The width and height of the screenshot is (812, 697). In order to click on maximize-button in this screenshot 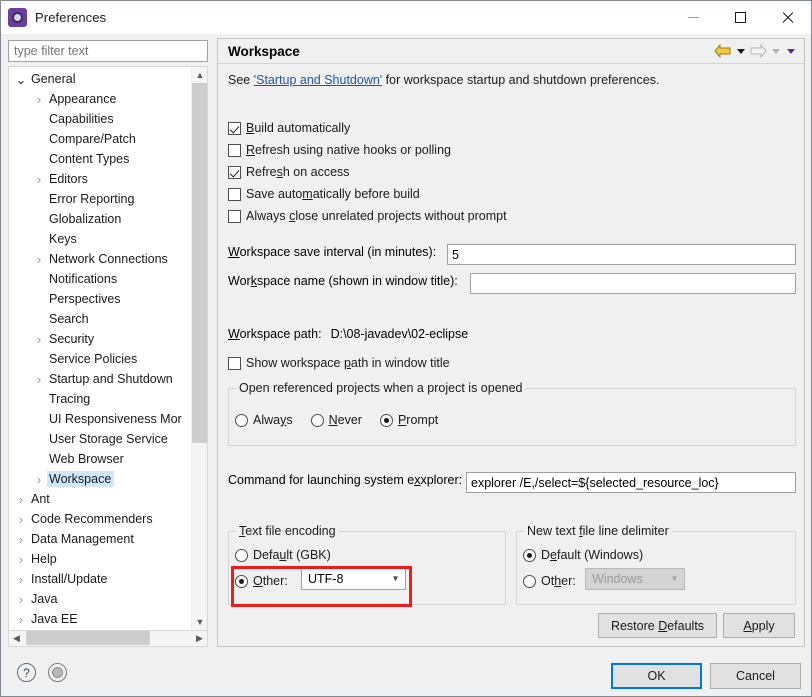, I will do `click(740, 17)`.